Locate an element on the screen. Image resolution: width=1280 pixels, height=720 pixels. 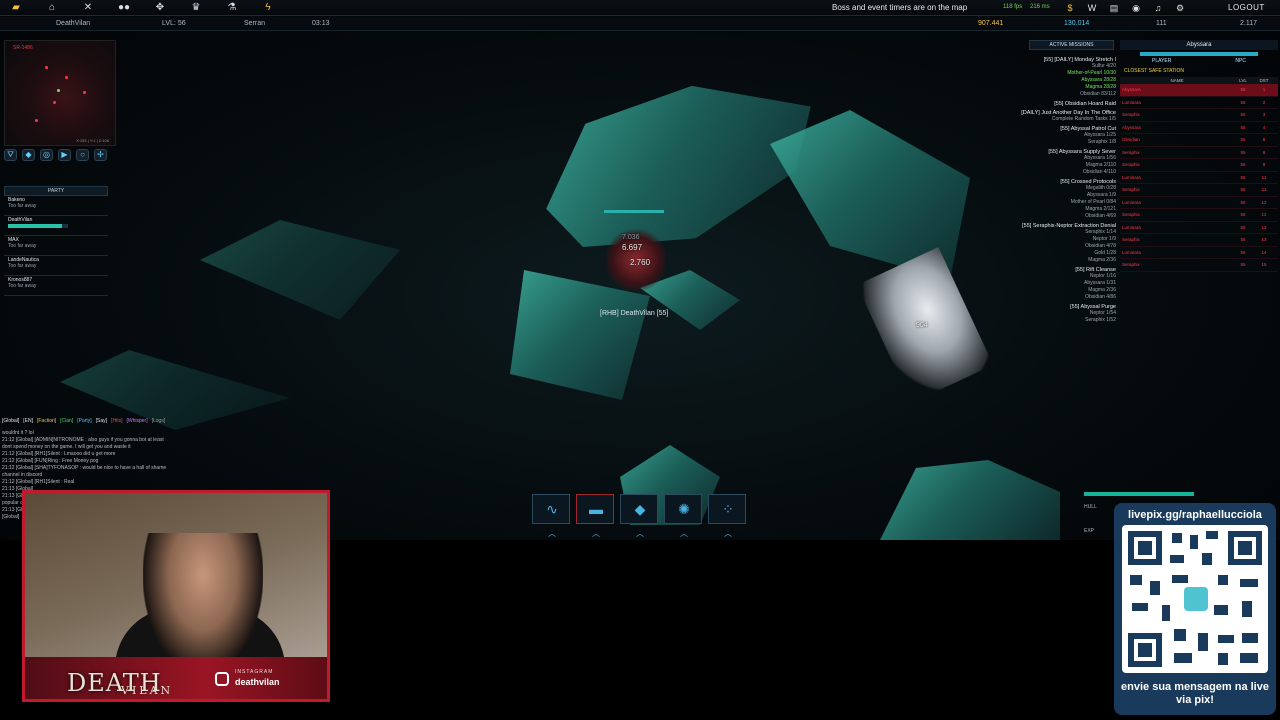
minimap-enemy-marker is located at coordinates (46, 67).